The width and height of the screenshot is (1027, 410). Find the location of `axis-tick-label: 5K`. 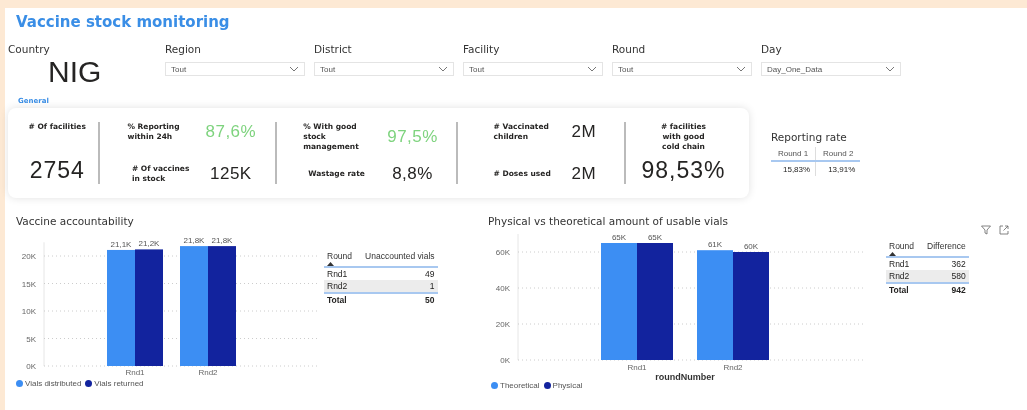

axis-tick-label: 5K is located at coordinates (31, 339).